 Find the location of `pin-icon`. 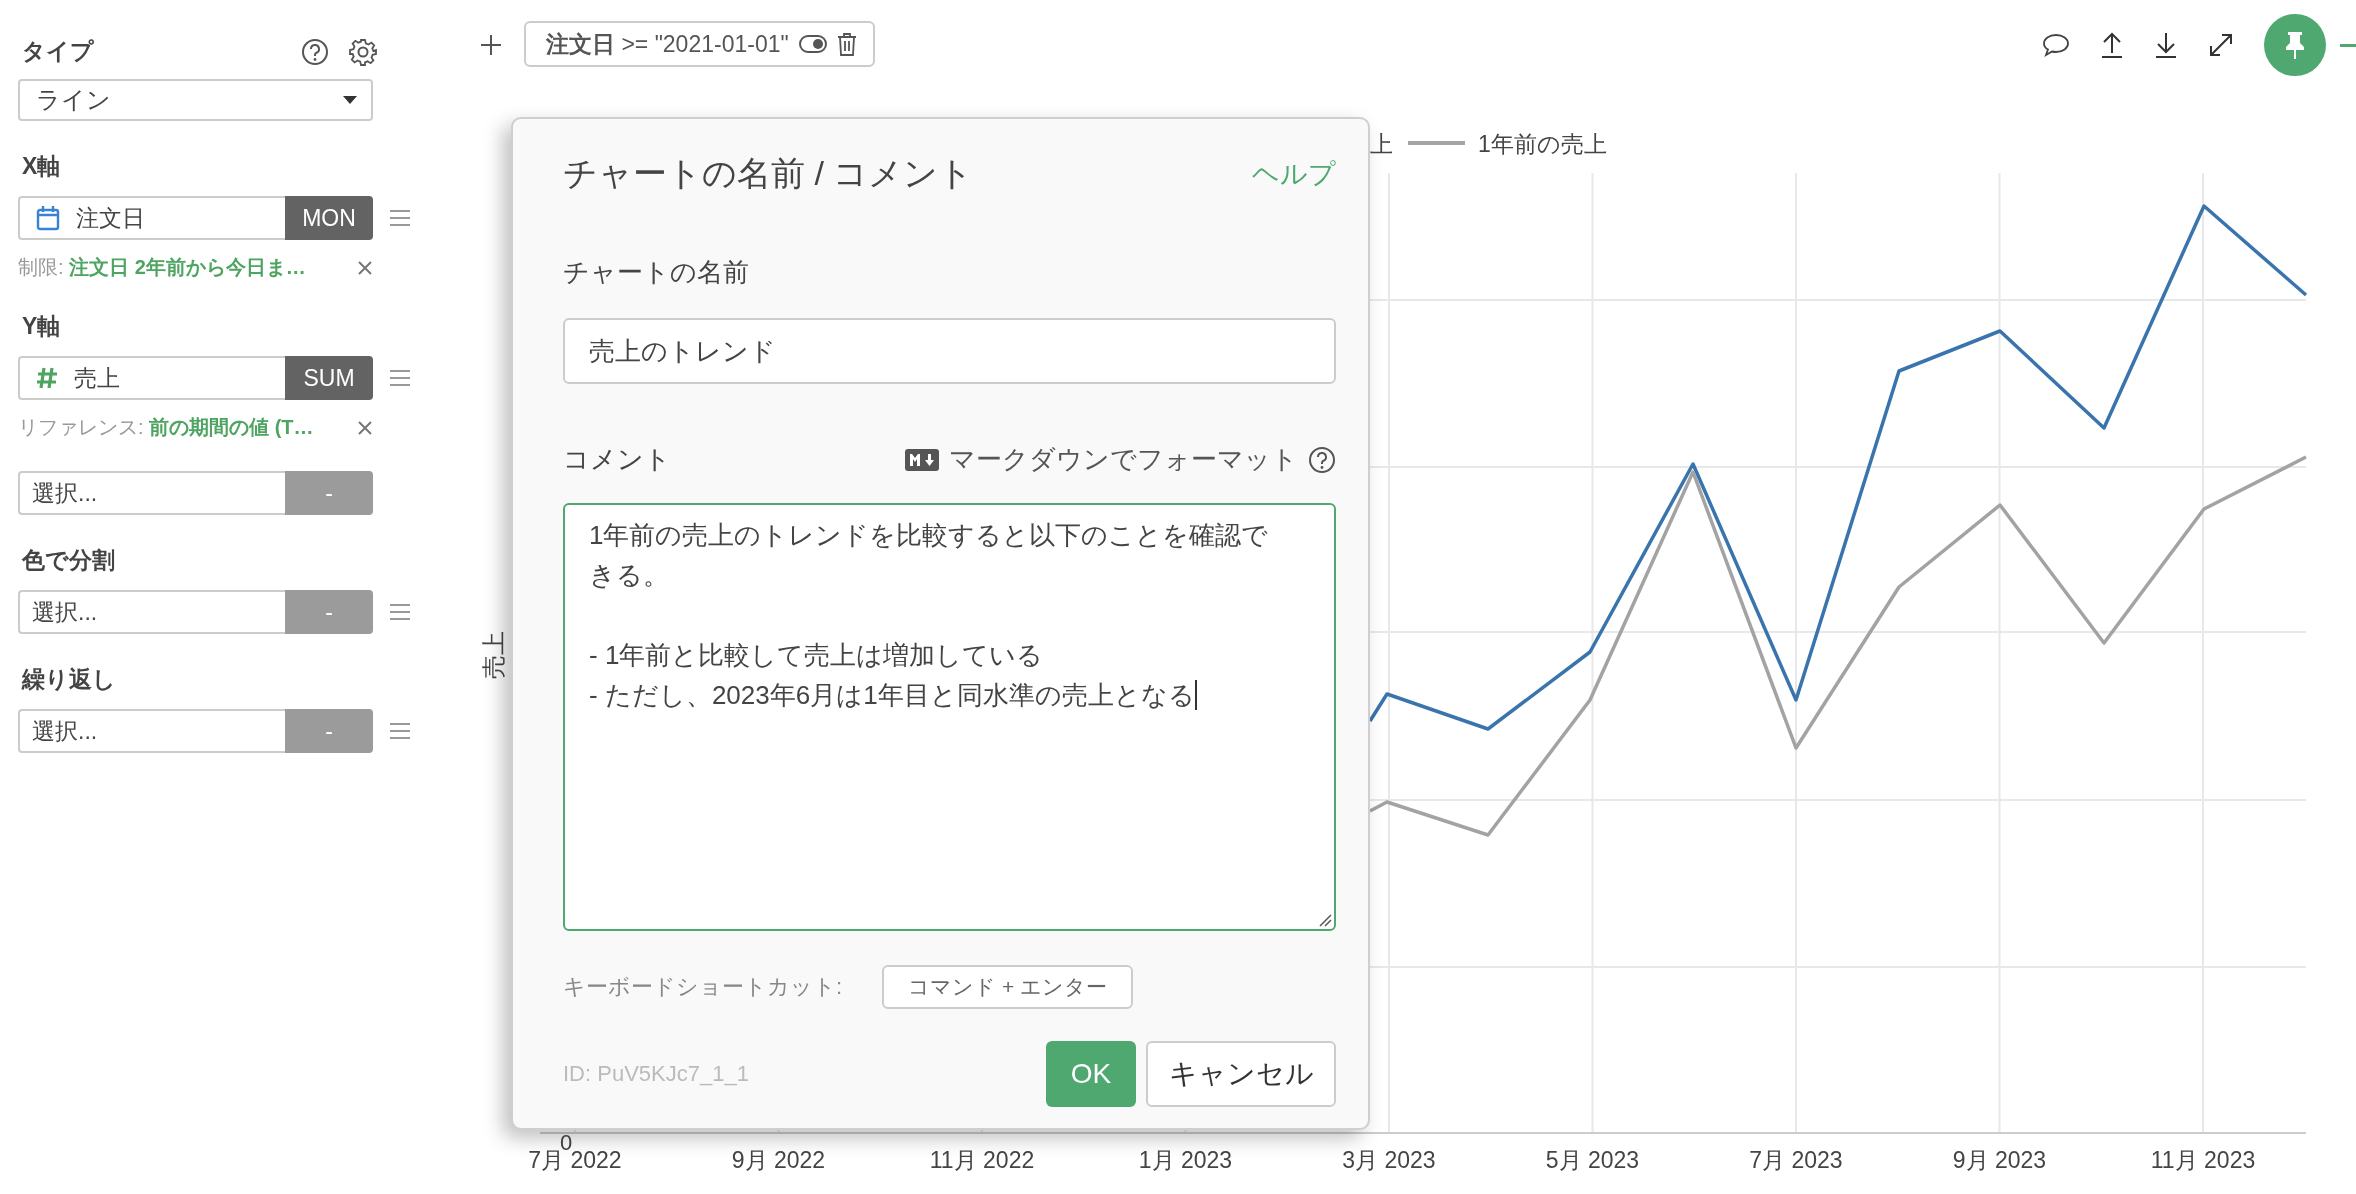

pin-icon is located at coordinates (2295, 45).